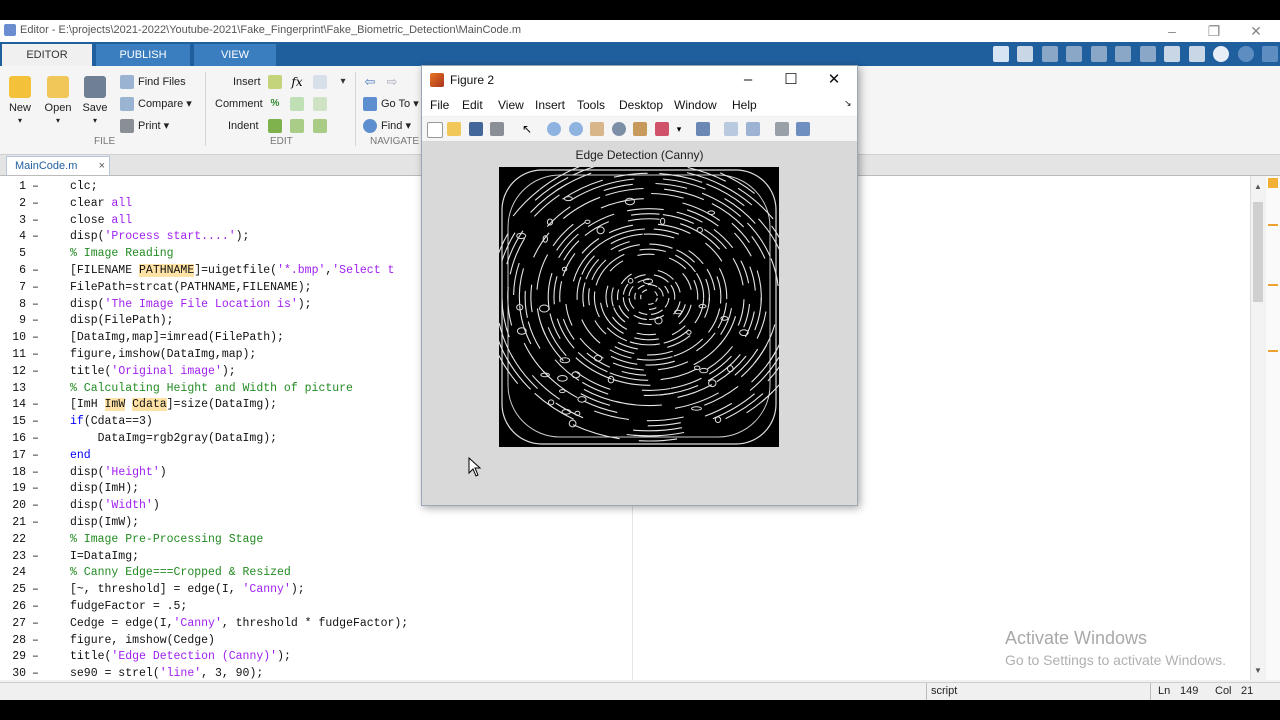 This screenshot has height=720, width=1280. Describe the element at coordinates (173, 404) in the screenshot. I see `code-text: [ImH ImW Cdata]=size(DataImg);` at that location.